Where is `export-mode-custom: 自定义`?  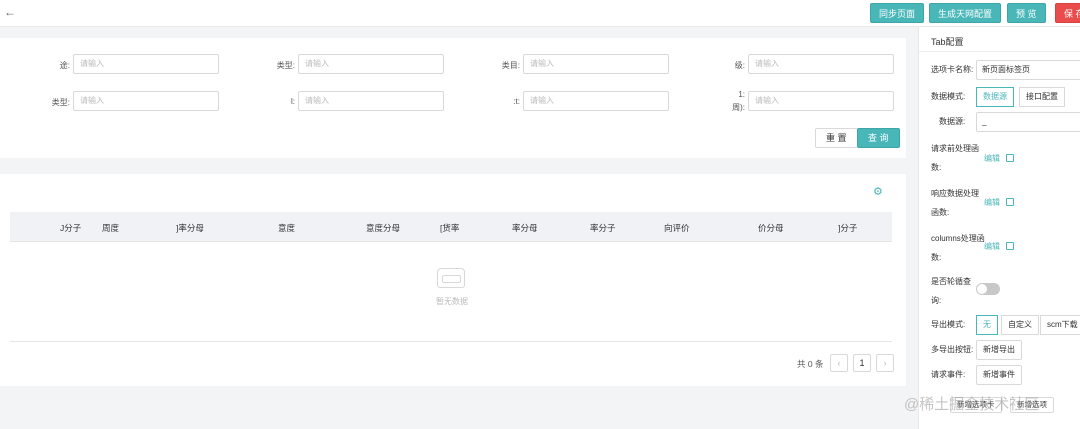 export-mode-custom: 自定义 is located at coordinates (1020, 325).